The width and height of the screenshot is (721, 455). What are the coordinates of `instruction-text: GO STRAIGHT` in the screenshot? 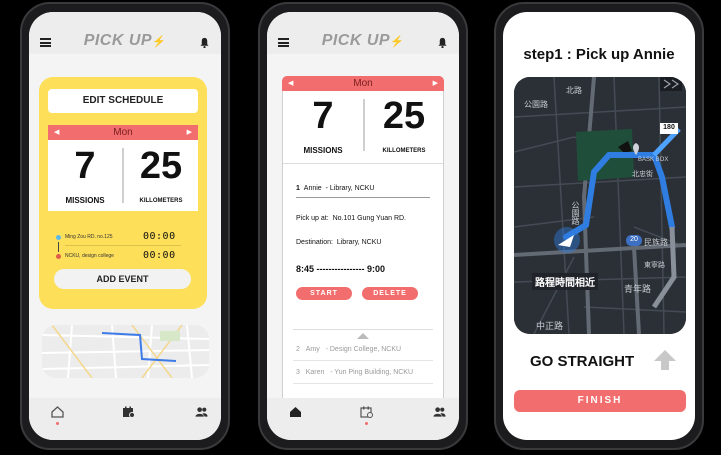 It's located at (582, 361).